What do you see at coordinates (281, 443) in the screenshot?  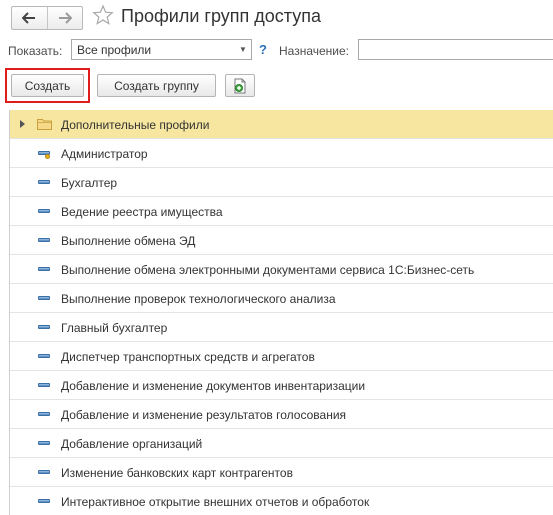 I see `list-item: Добавление организаций` at bounding box center [281, 443].